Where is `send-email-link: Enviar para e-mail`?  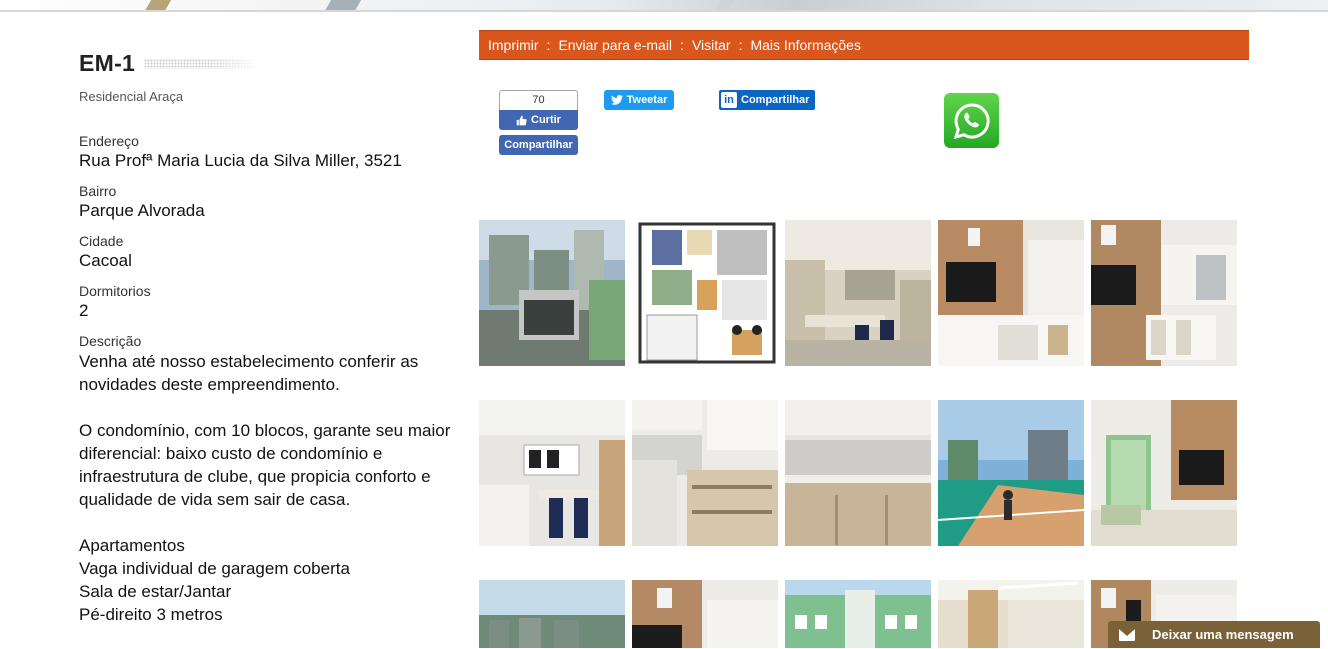 send-email-link: Enviar para e-mail is located at coordinates (615, 45).